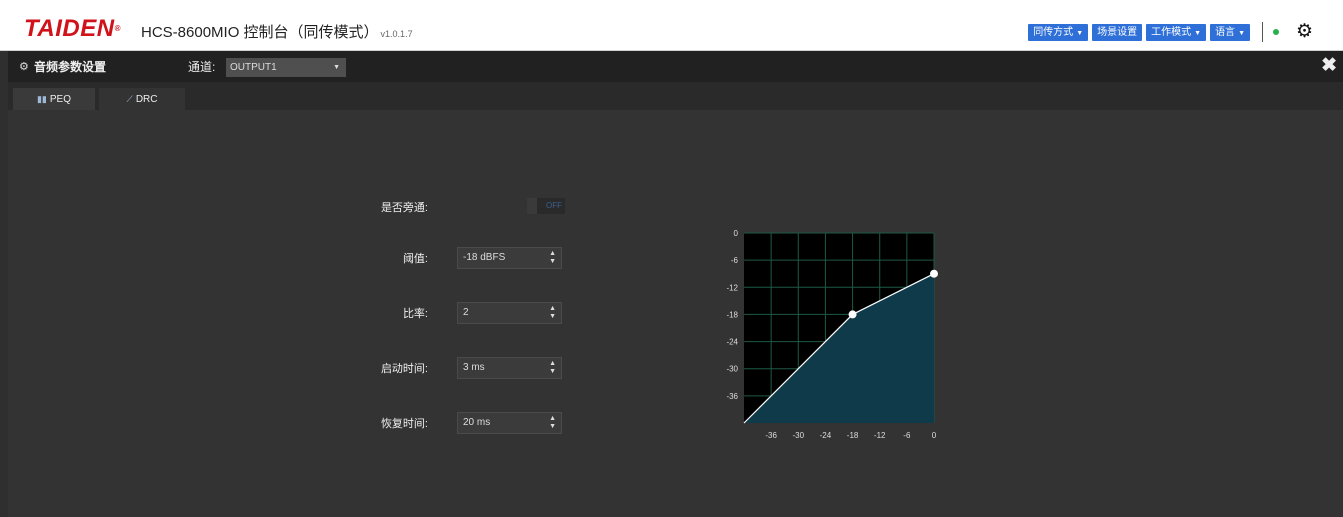  Describe the element at coordinates (72, 28) in the screenshot. I see `taiden-logo: TAIDEN®` at that location.